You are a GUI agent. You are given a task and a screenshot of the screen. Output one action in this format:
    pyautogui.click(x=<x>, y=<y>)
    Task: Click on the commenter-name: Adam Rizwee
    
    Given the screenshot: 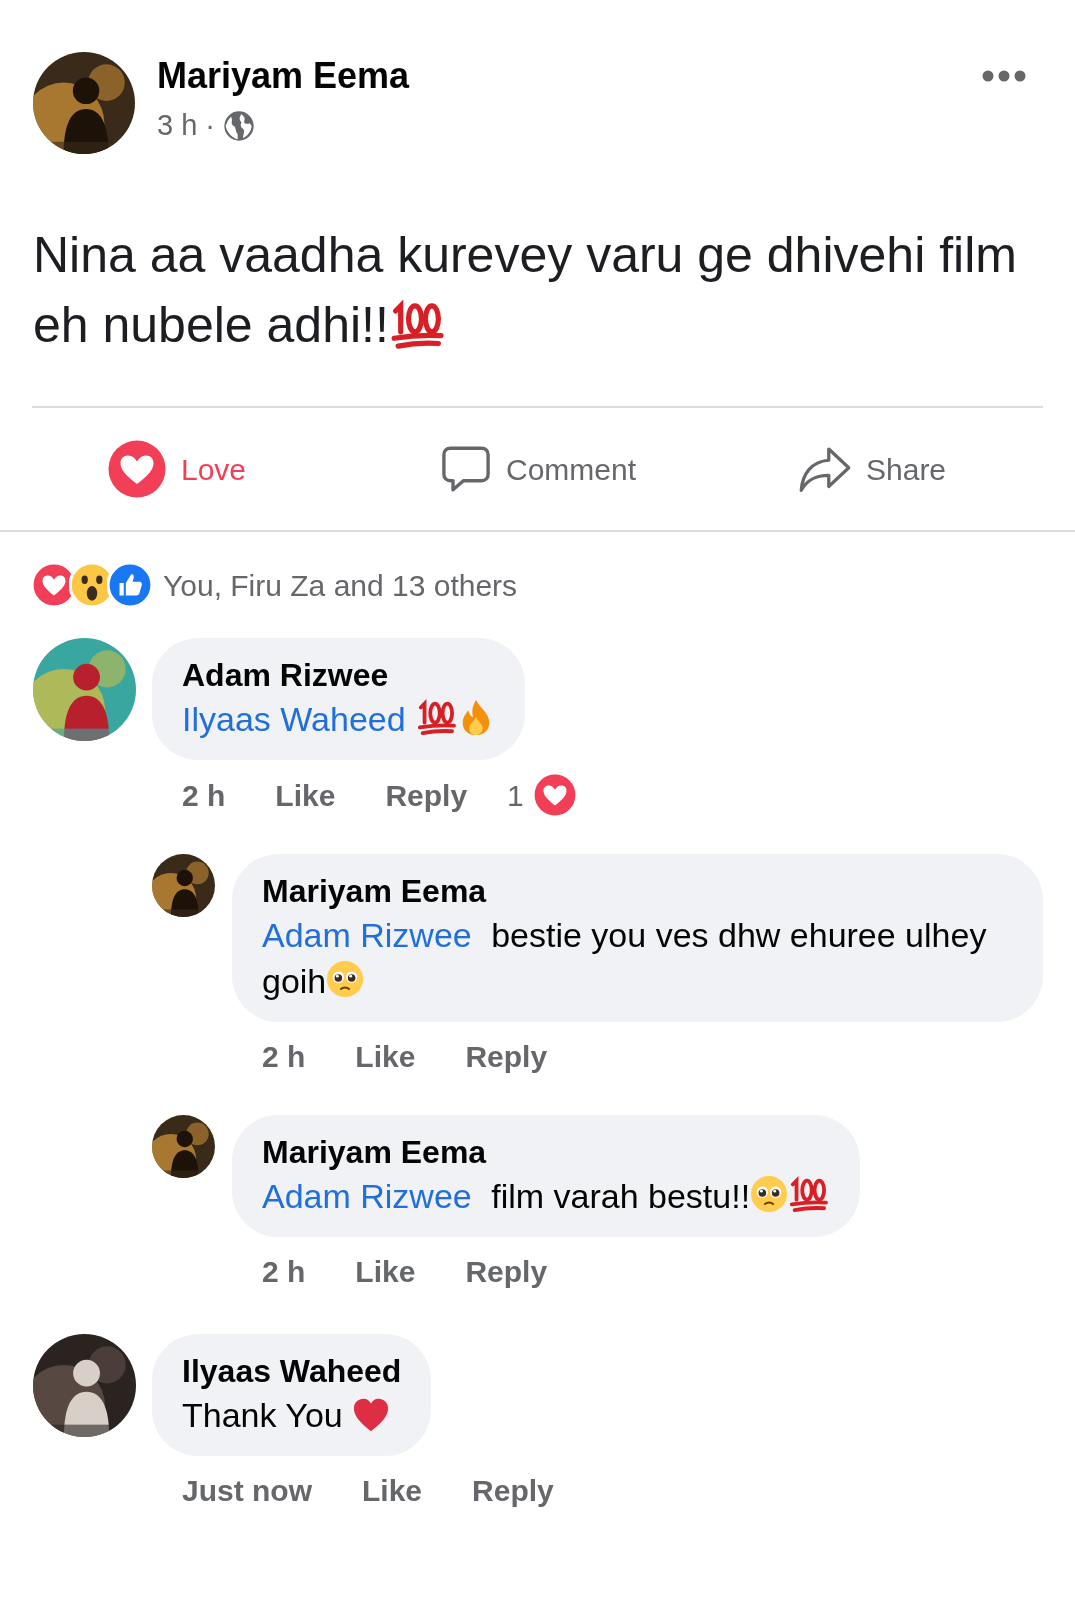 What is the action you would take?
    pyautogui.click(x=339, y=675)
    